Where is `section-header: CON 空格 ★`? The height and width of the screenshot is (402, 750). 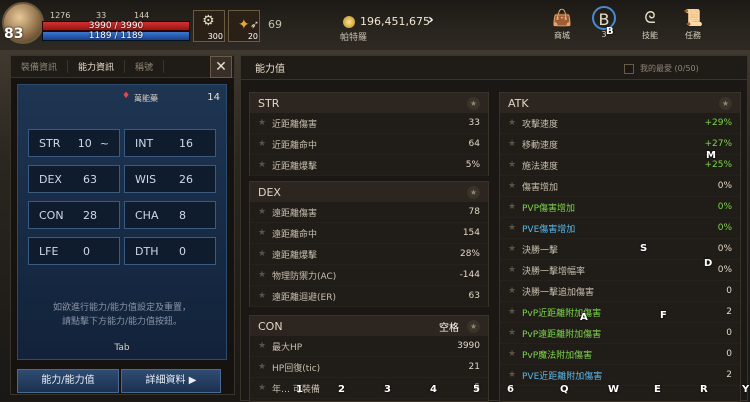
section-header: CON 空格 ★ is located at coordinates (369, 326).